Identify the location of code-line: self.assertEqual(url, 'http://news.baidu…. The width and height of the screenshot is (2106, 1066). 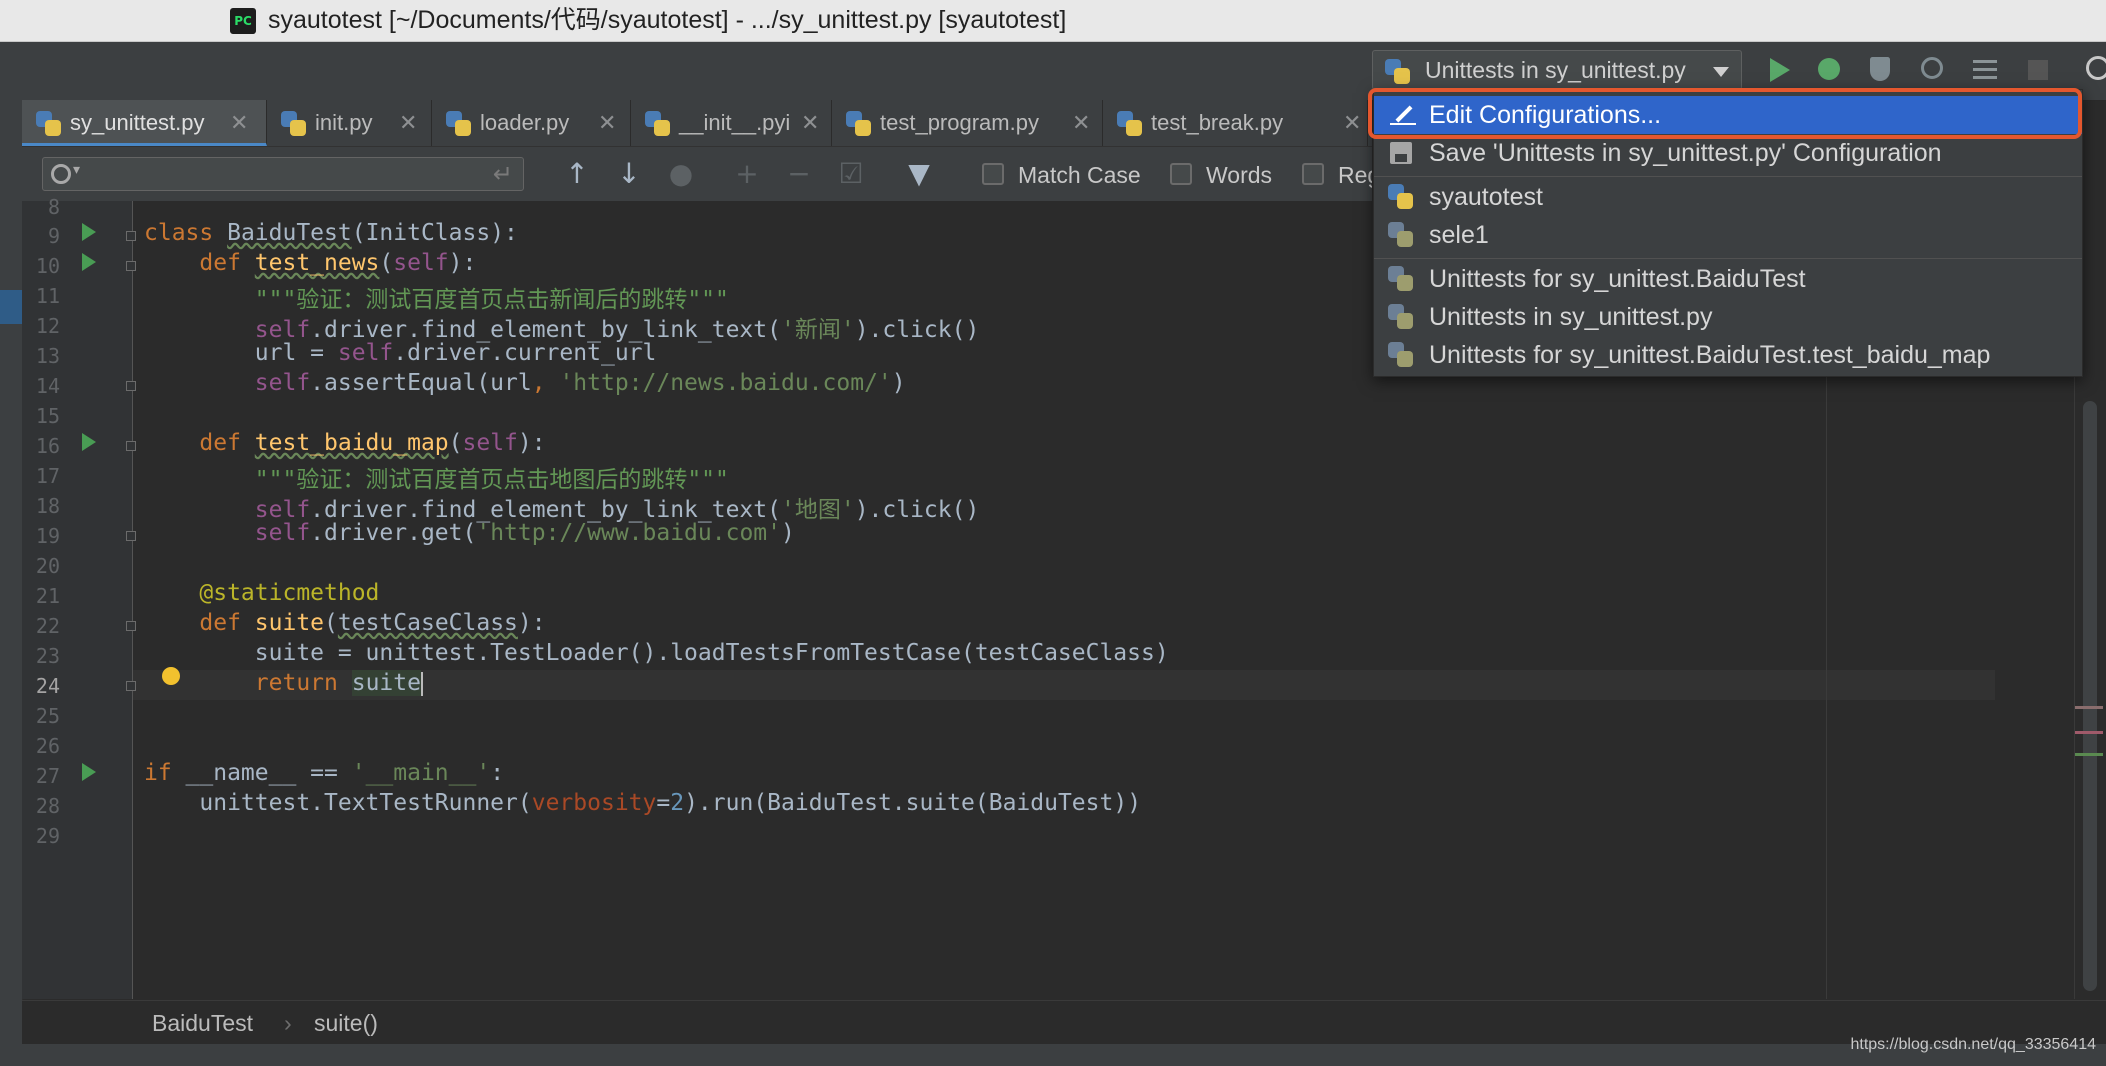
(580, 383).